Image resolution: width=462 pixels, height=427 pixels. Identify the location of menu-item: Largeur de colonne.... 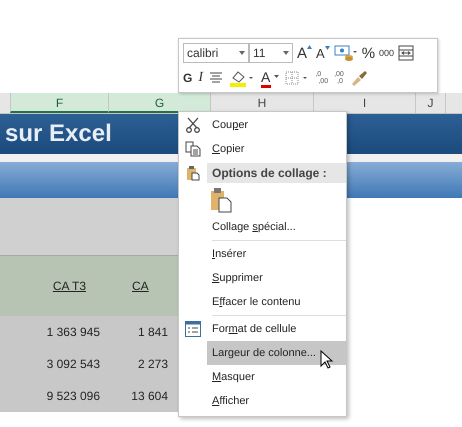
(276, 353).